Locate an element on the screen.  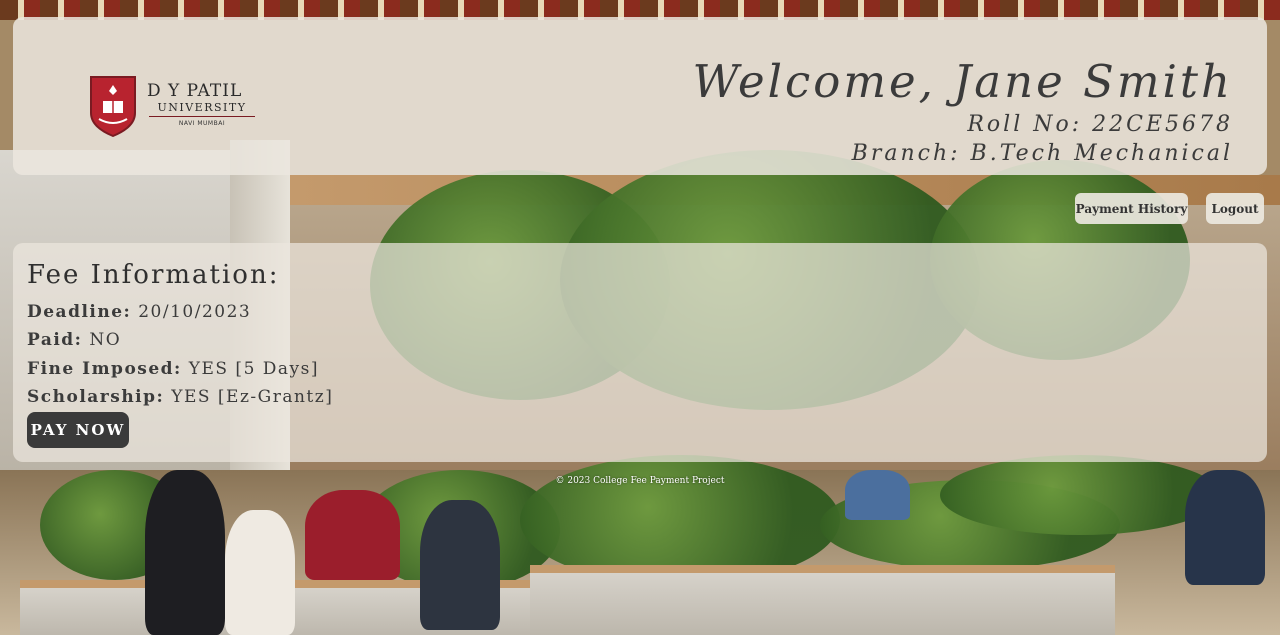
logo-subtitle: UNIVERSITY is located at coordinates (202, 109).